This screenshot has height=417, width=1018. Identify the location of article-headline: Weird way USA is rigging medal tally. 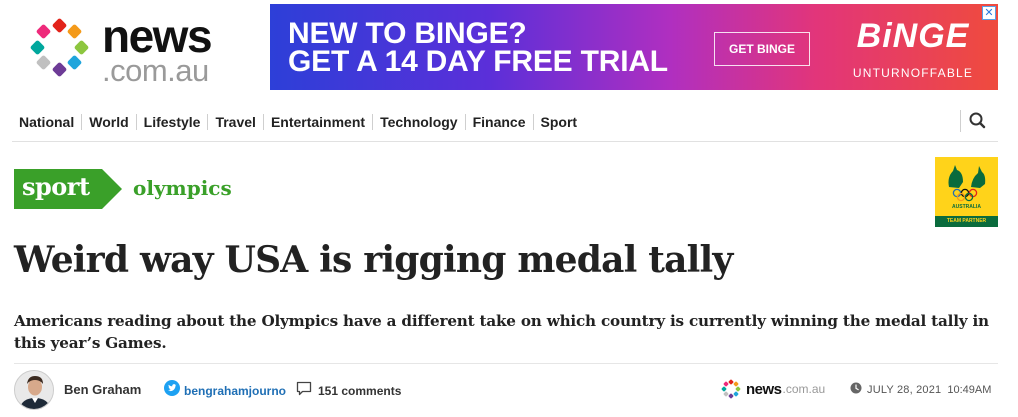
(373, 260).